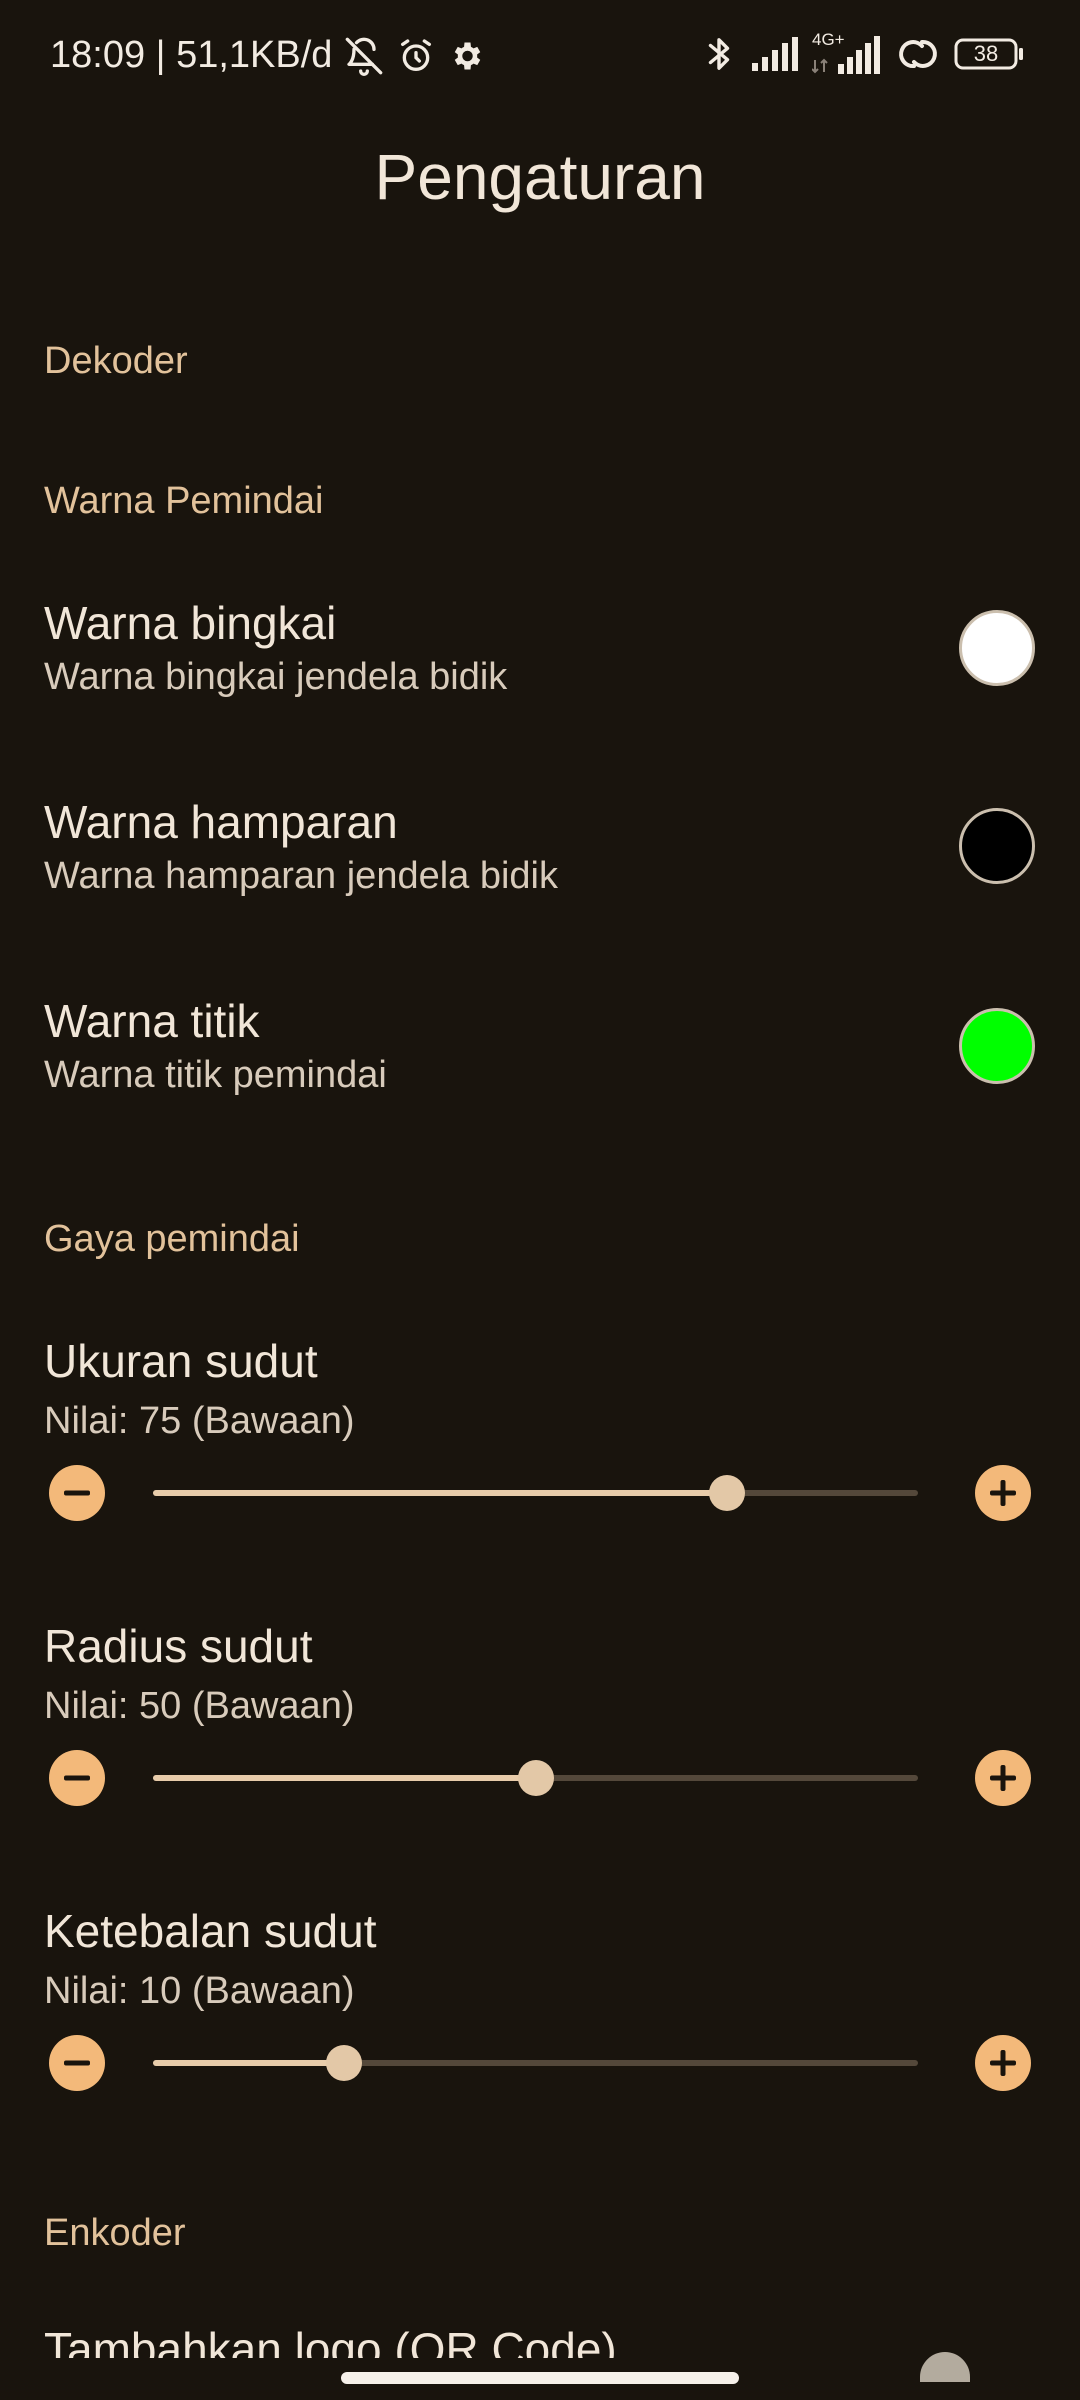  I want to click on status-time-speed: 18:09 | 51,1KB/d, so click(191, 55).